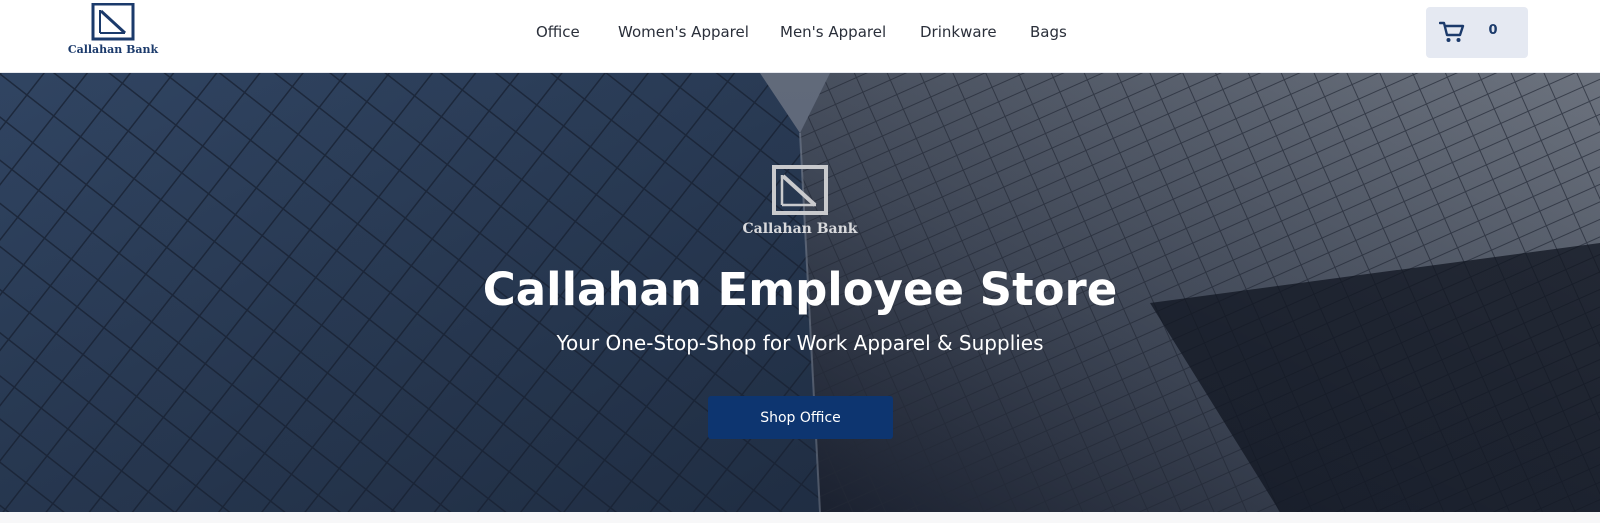 This screenshot has height=523, width=1600. What do you see at coordinates (800, 229) in the screenshot?
I see `hero-logo-text: Callahan Bank` at bounding box center [800, 229].